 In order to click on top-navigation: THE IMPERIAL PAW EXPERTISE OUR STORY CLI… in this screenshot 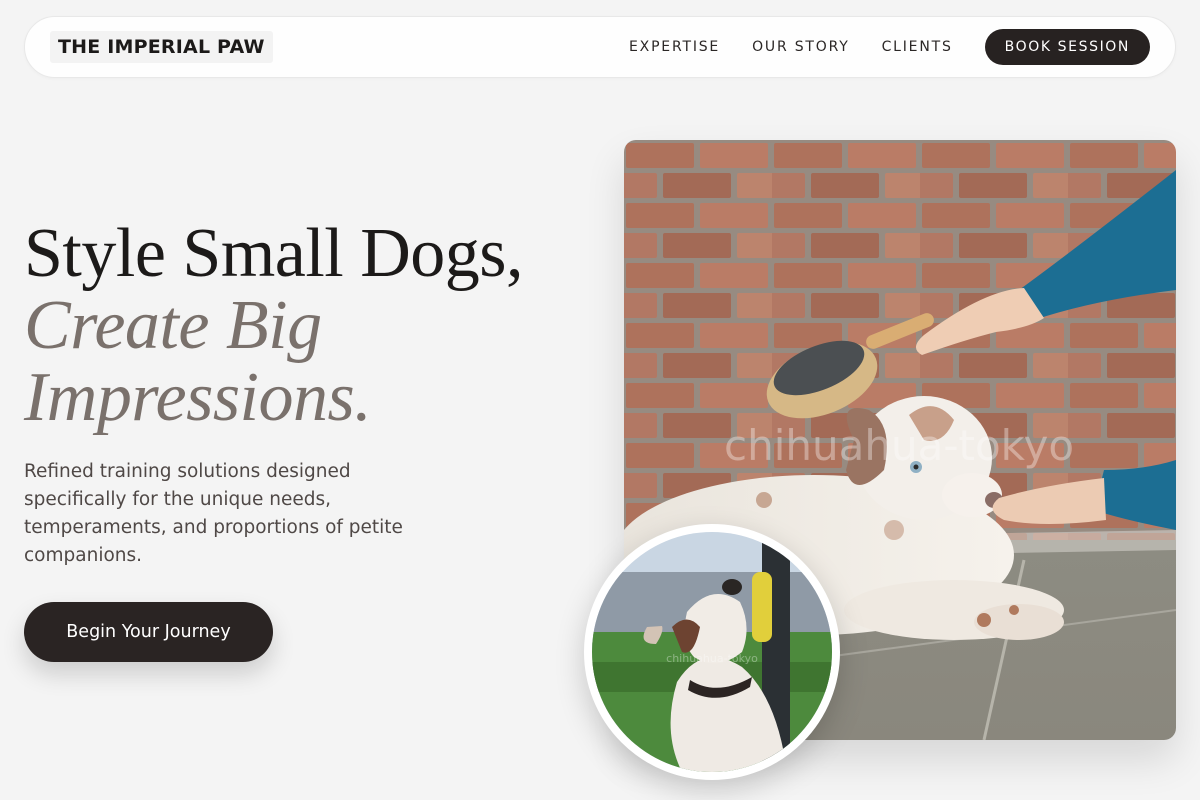, I will do `click(600, 47)`.